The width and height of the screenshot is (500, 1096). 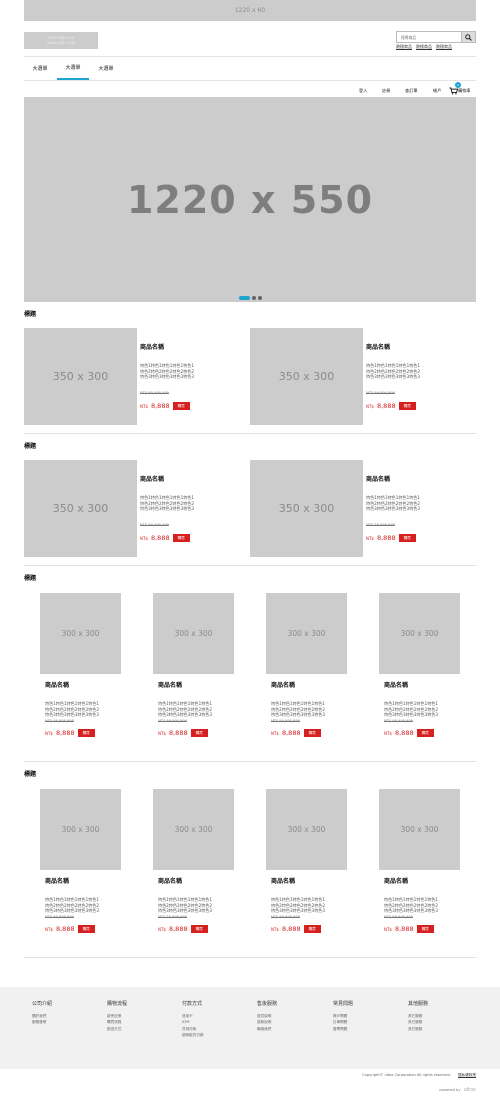 What do you see at coordinates (343, 1029) in the screenshot?
I see `footer-link: 發票問題` at bounding box center [343, 1029].